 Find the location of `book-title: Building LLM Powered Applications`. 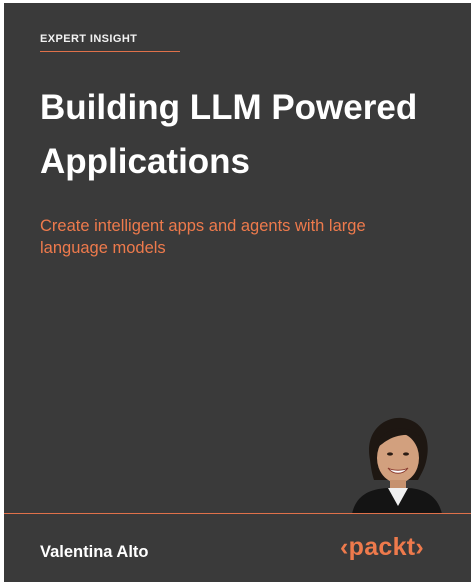

book-title: Building LLM Powered Applications is located at coordinates (229, 134).